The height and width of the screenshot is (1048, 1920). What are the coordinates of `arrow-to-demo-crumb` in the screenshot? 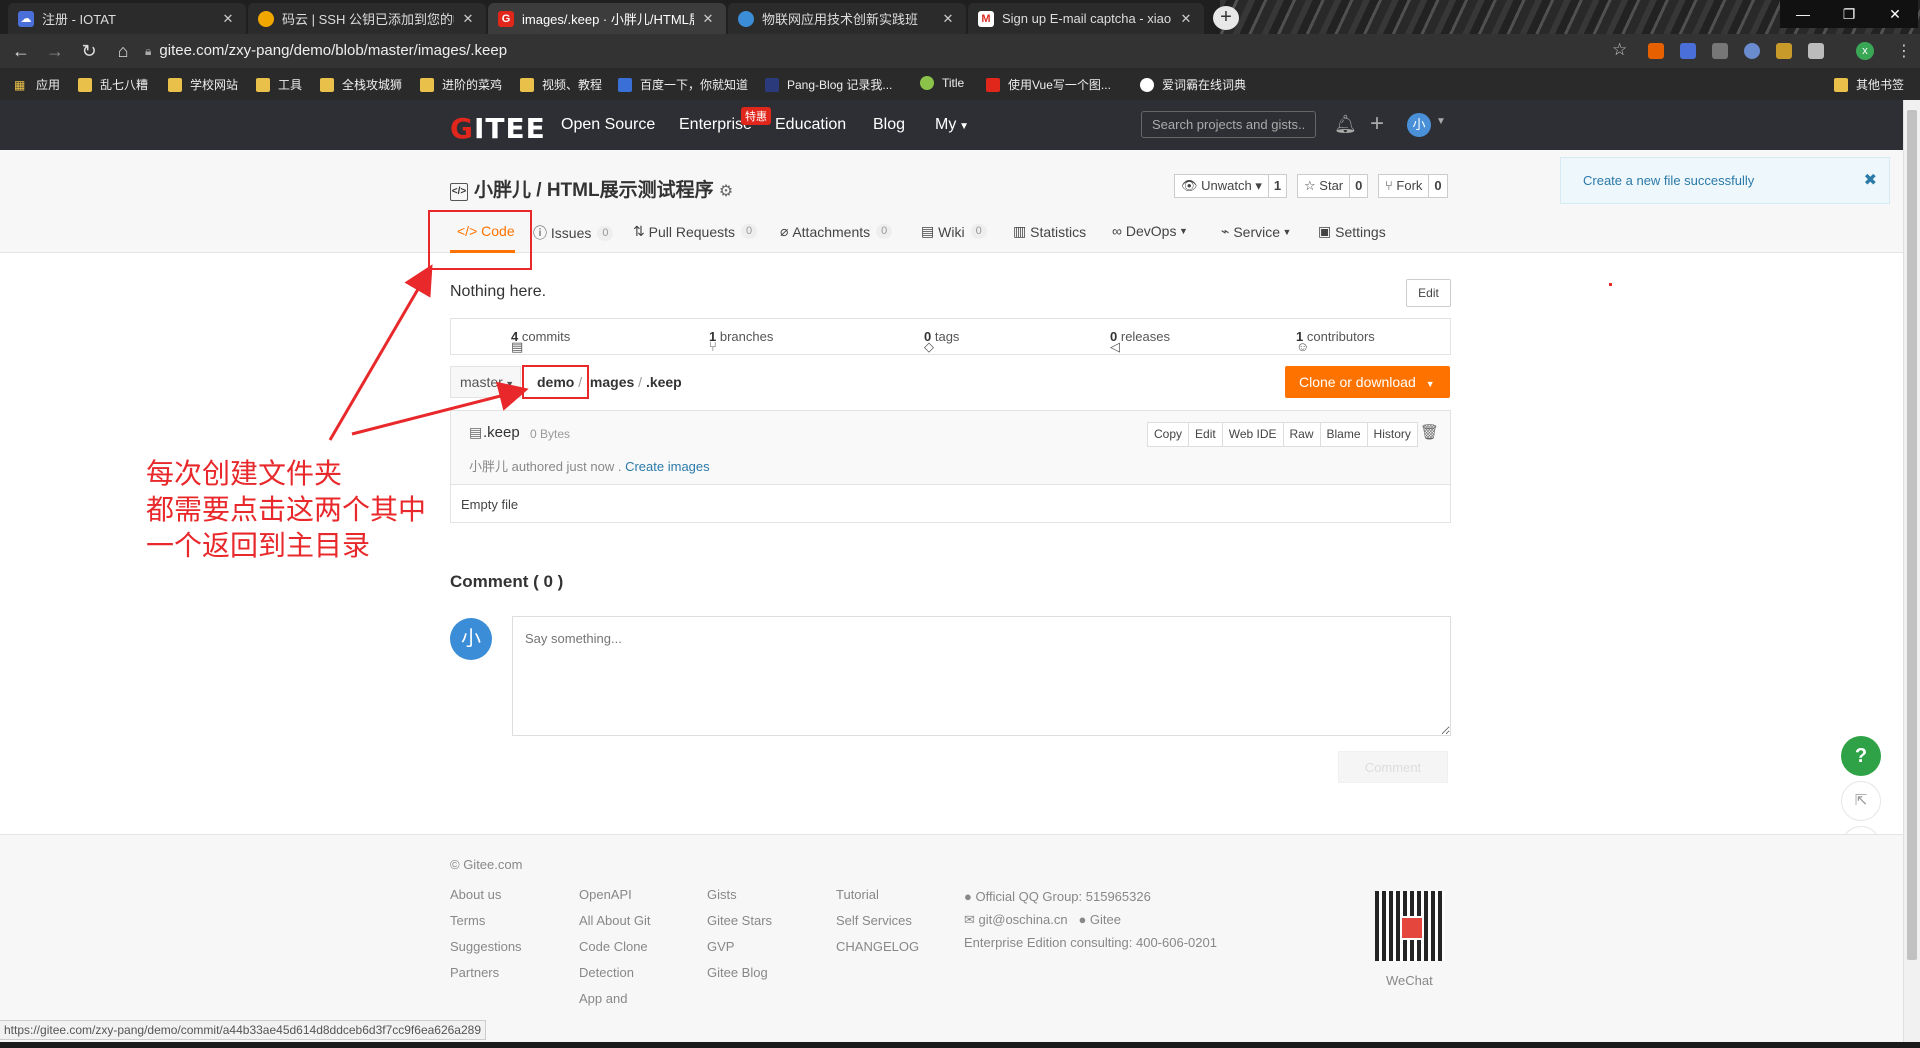 It's located at (440, 408).